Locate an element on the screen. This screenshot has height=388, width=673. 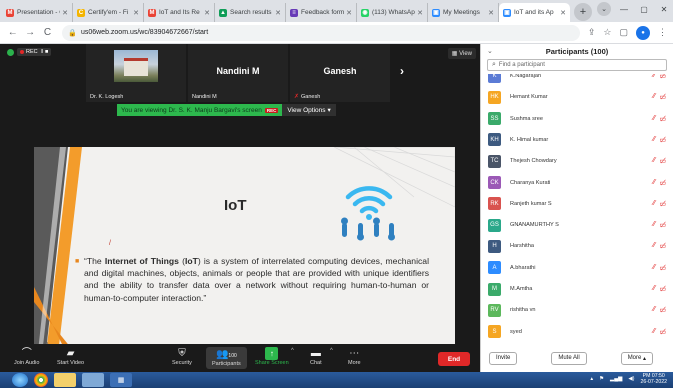
share-screen-button: ↑ Share Screen is located at coordinates (272, 356).